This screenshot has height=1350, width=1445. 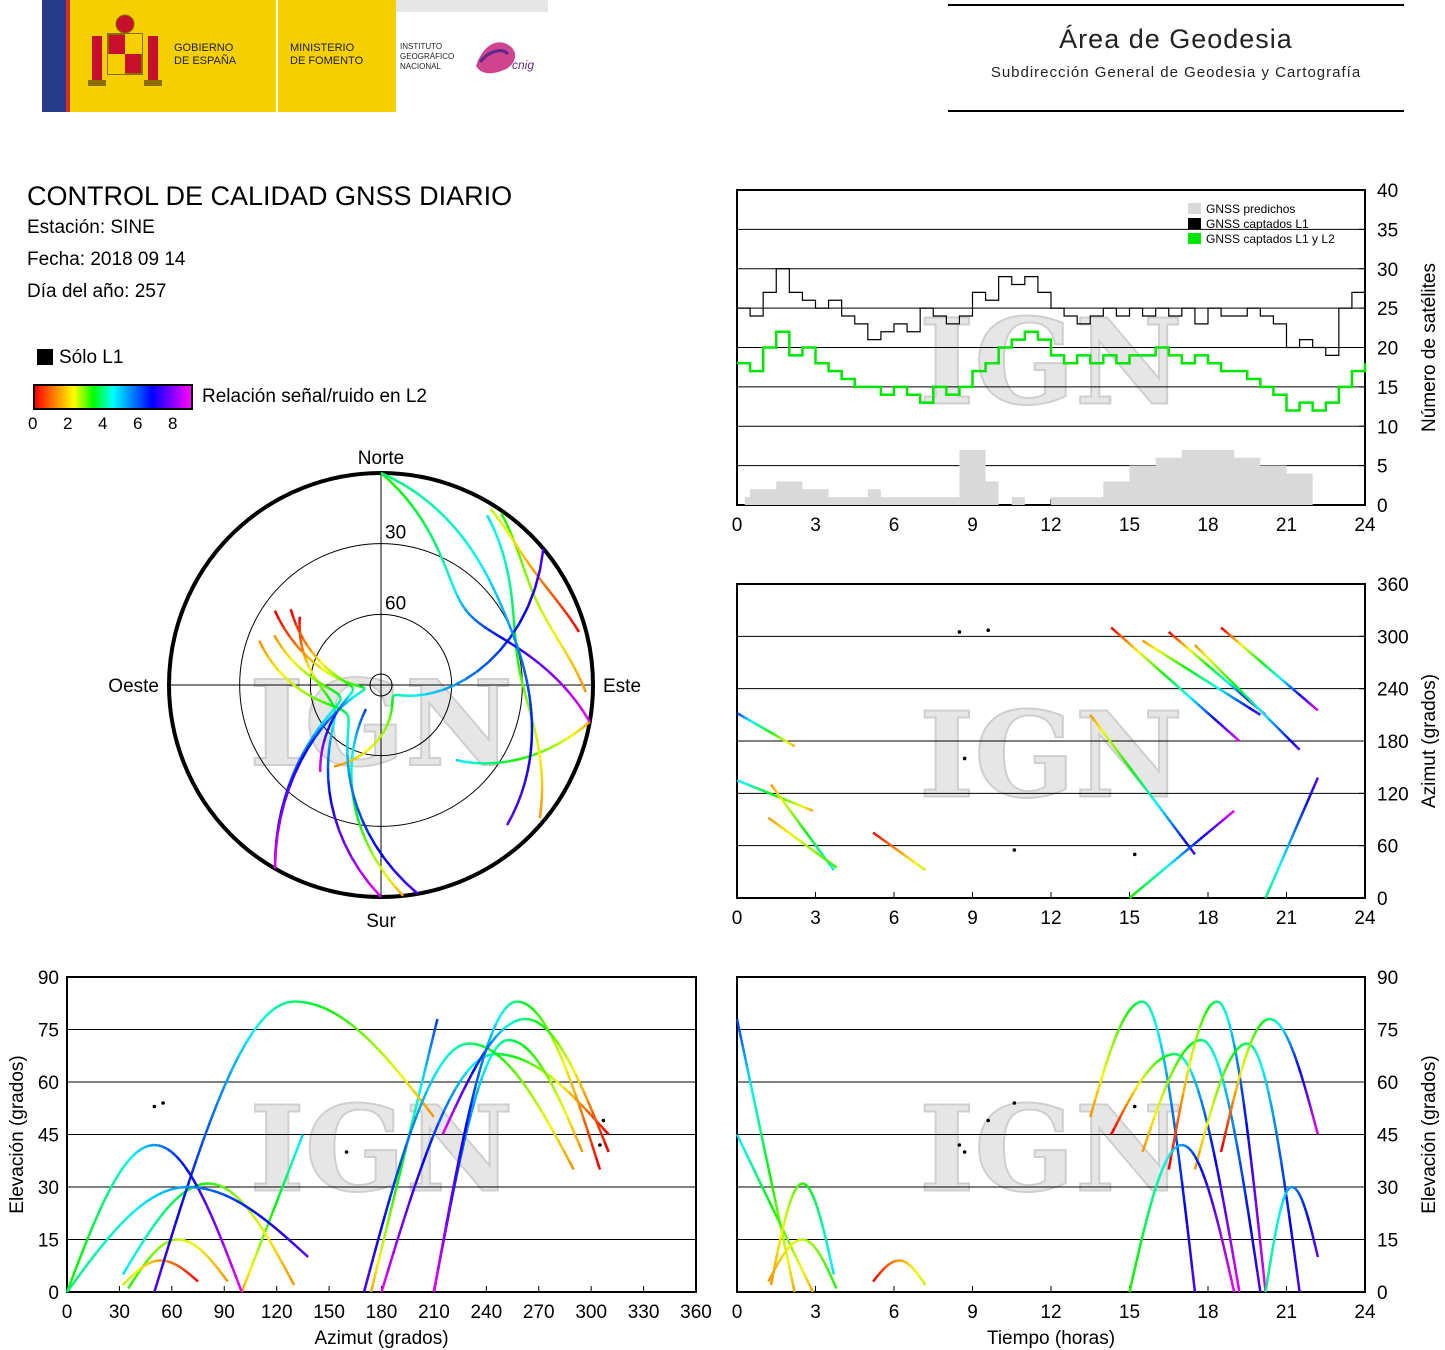 What do you see at coordinates (1286, 918) in the screenshot?
I see `x-tick-label: 21` at bounding box center [1286, 918].